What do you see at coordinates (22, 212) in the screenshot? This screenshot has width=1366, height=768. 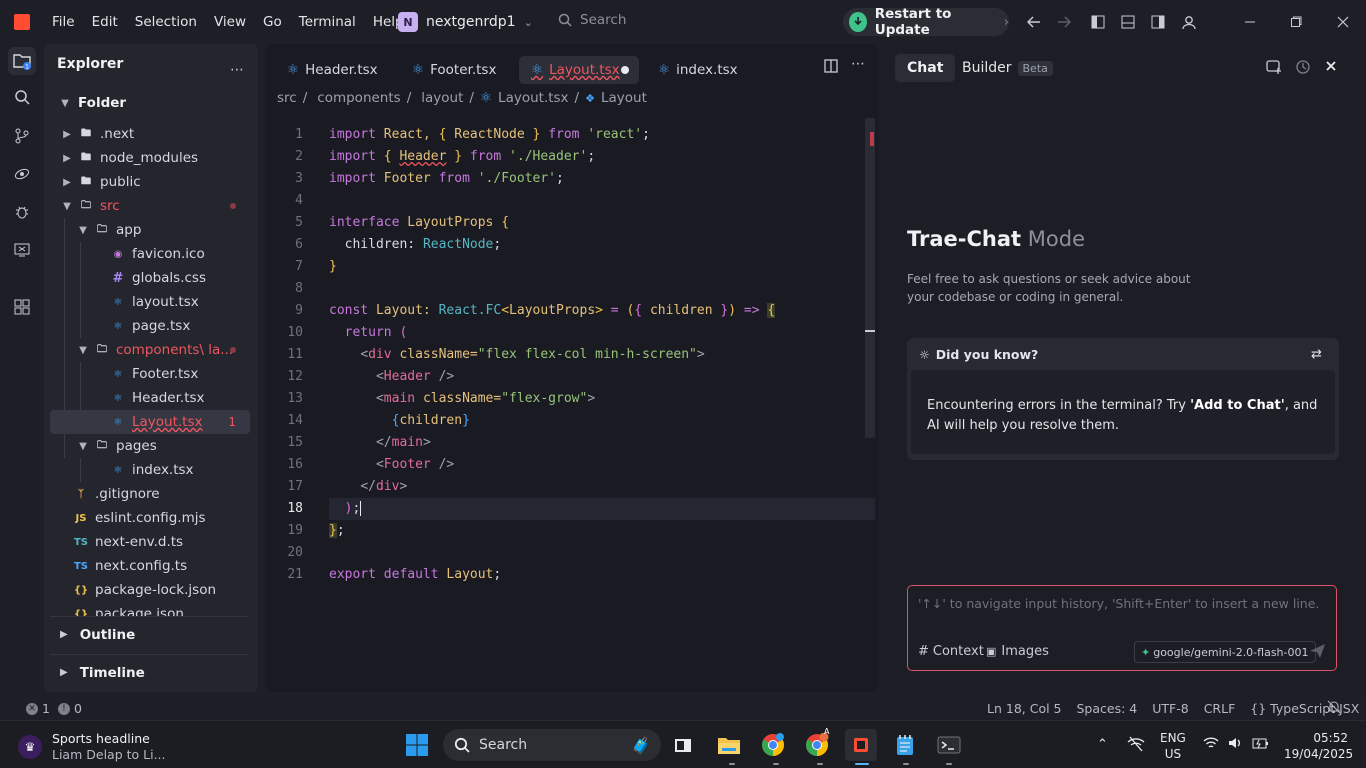 I see `debug-icon` at bounding box center [22, 212].